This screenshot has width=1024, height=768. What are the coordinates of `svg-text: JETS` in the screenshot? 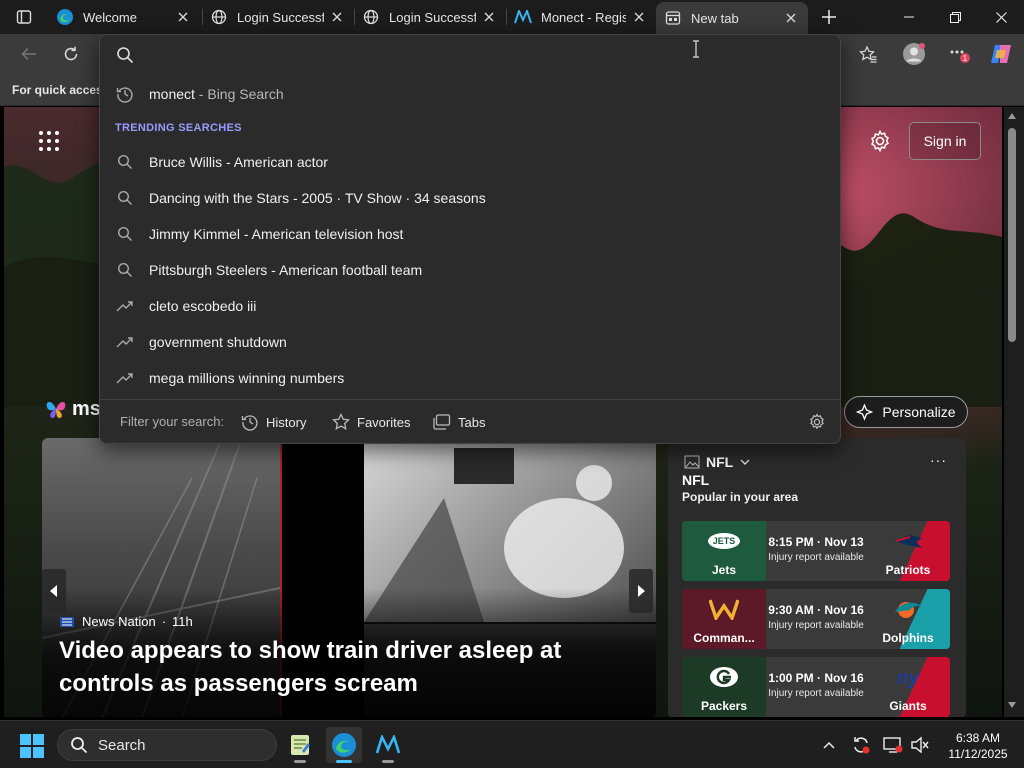 It's located at (724, 541).